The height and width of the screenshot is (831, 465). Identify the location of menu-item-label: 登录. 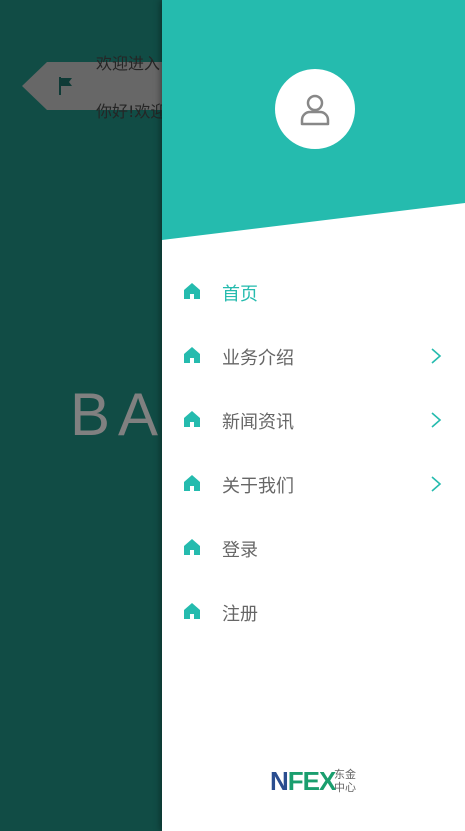
(240, 550).